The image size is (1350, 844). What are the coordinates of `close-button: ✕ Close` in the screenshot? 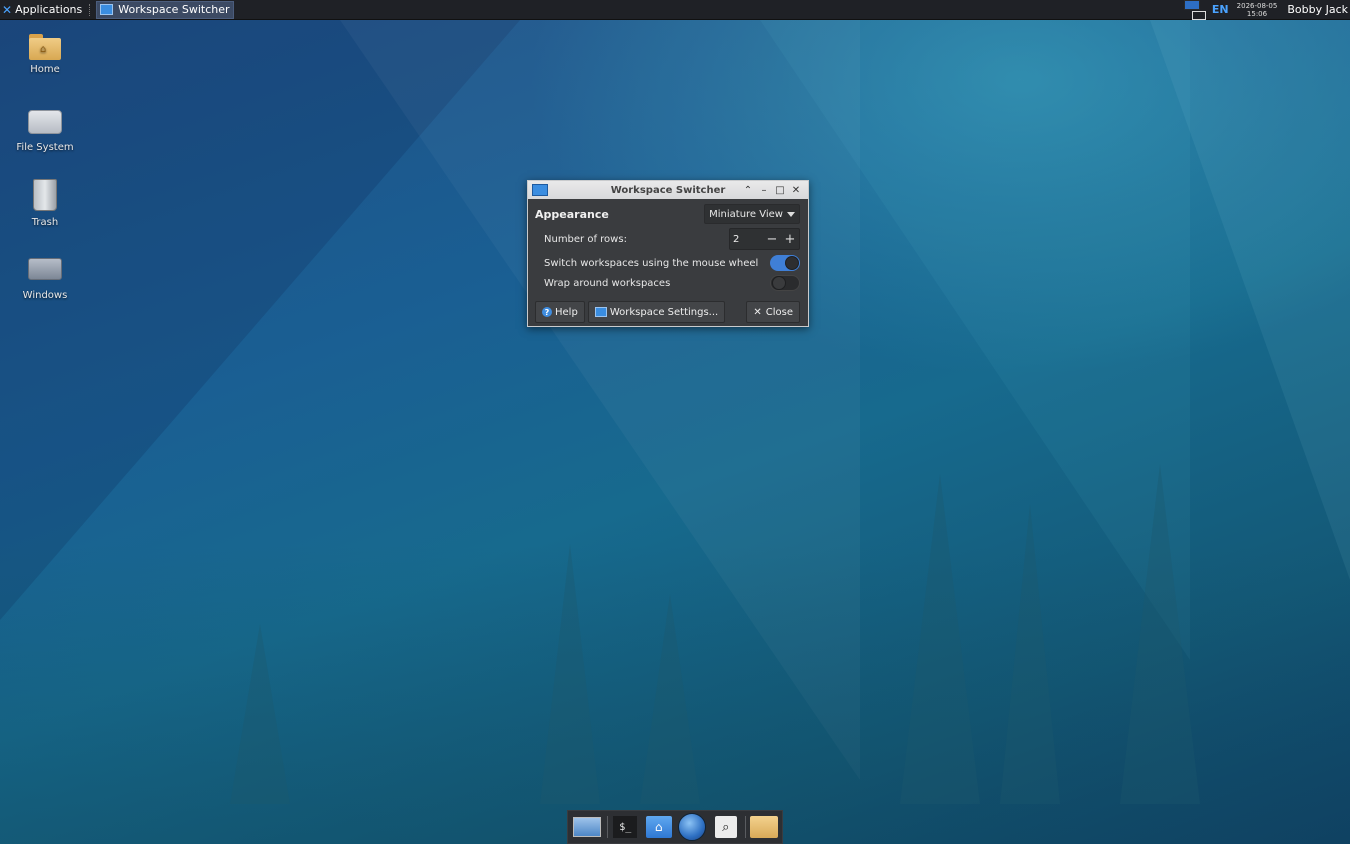 It's located at (773, 312).